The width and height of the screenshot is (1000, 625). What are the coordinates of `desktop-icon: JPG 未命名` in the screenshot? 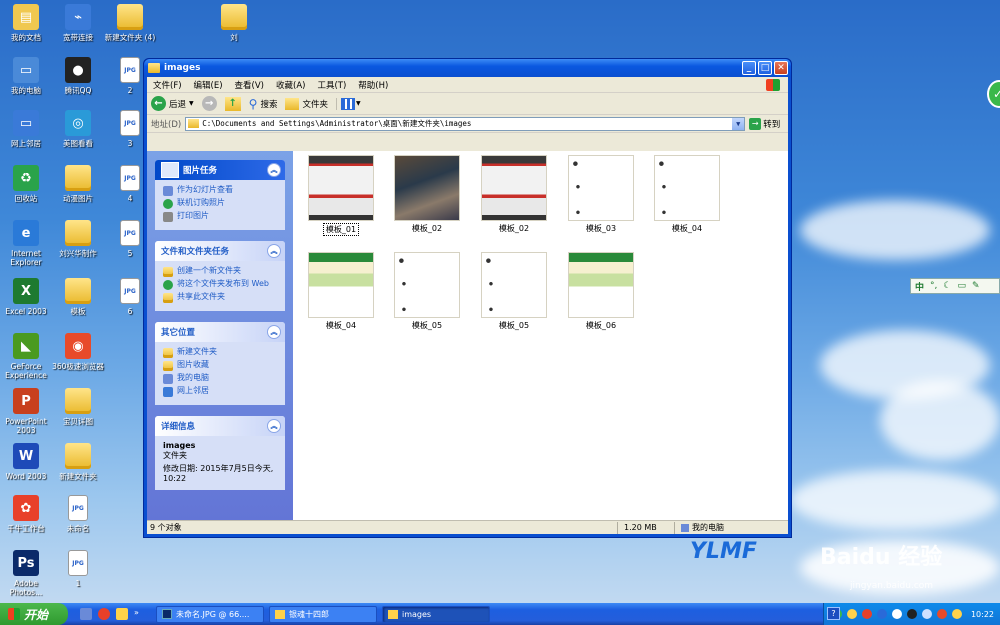 It's located at (78, 514).